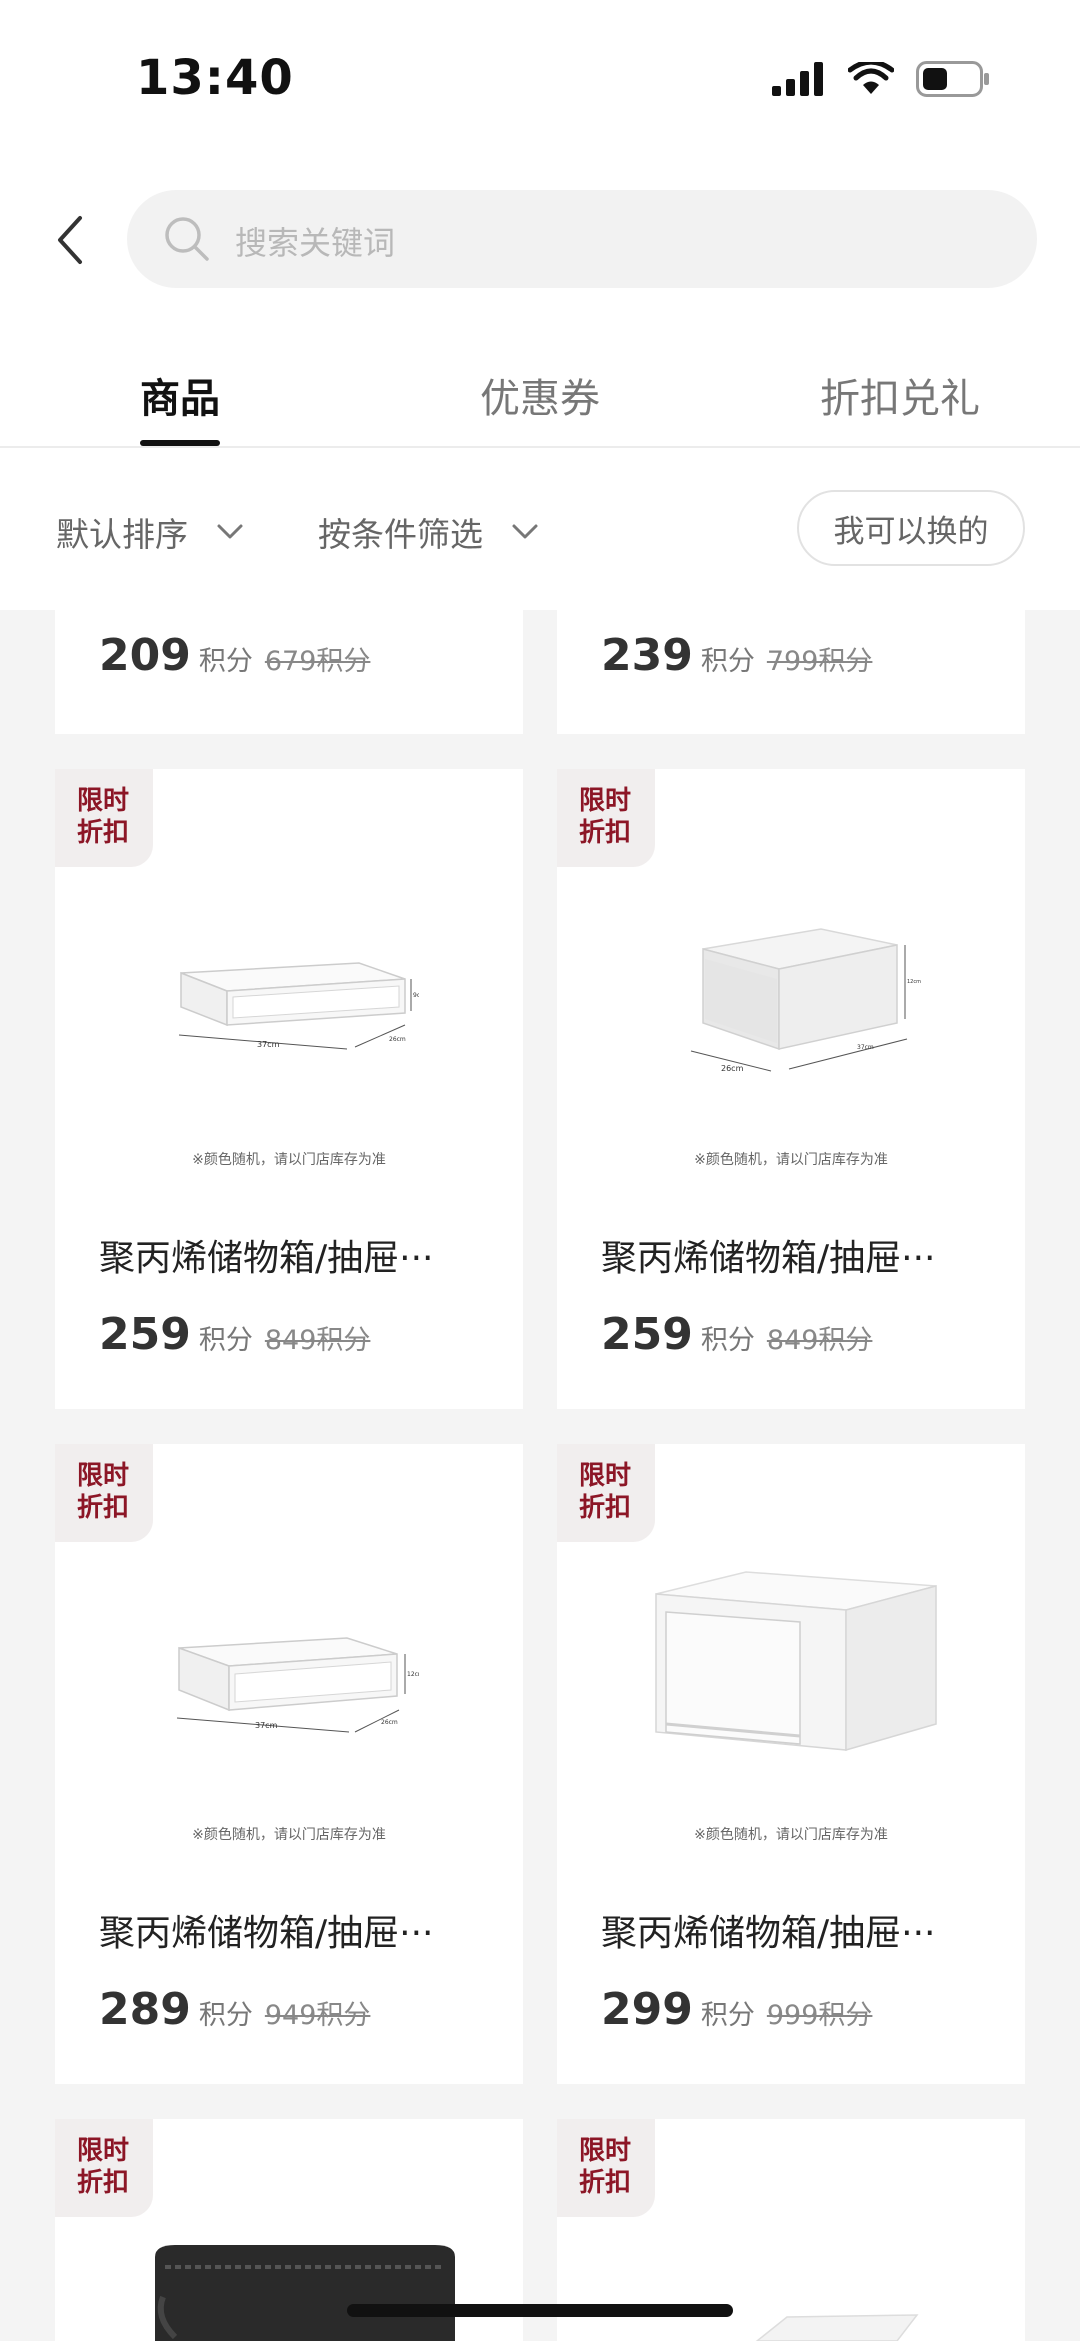 This screenshot has width=1080, height=2341. I want to click on original-price: 949积分, so click(317, 2015).